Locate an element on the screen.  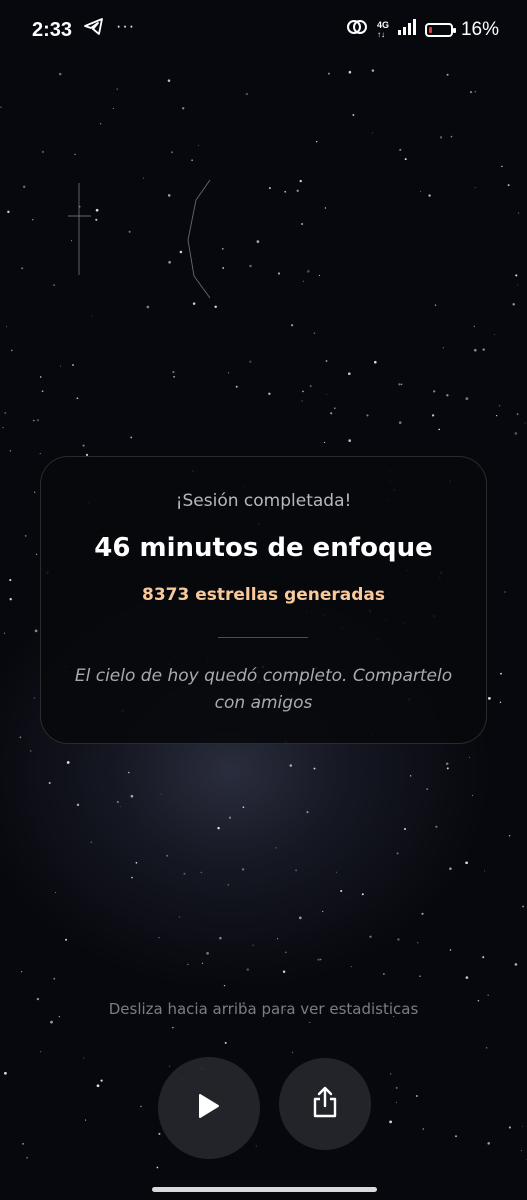
battery-percentage: 16% is located at coordinates (479, 29).